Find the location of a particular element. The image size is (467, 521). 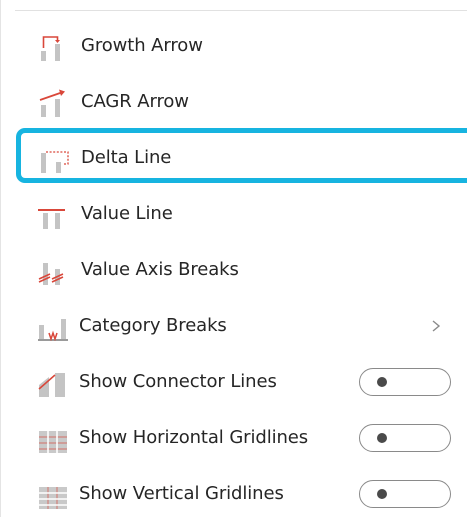

chevron-right-icon is located at coordinates (436, 326).